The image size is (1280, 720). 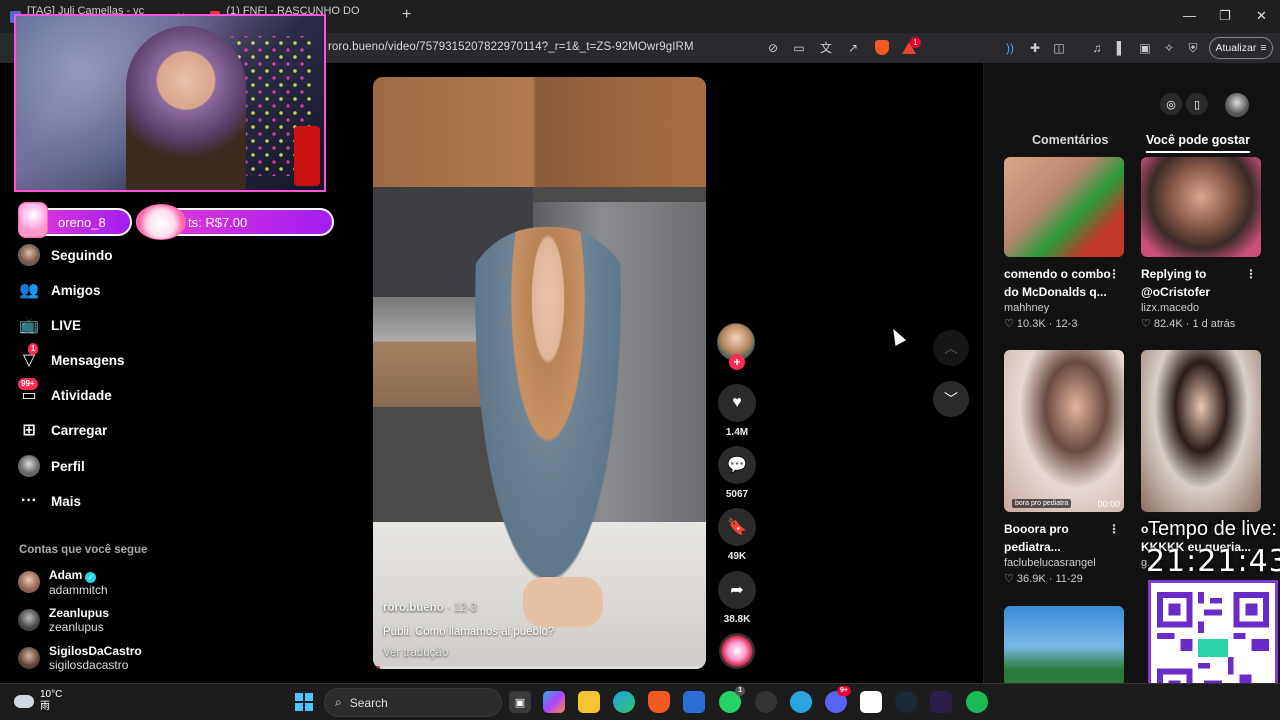 I want to click on wallet-icon: ▣, so click(x=1145, y=48).